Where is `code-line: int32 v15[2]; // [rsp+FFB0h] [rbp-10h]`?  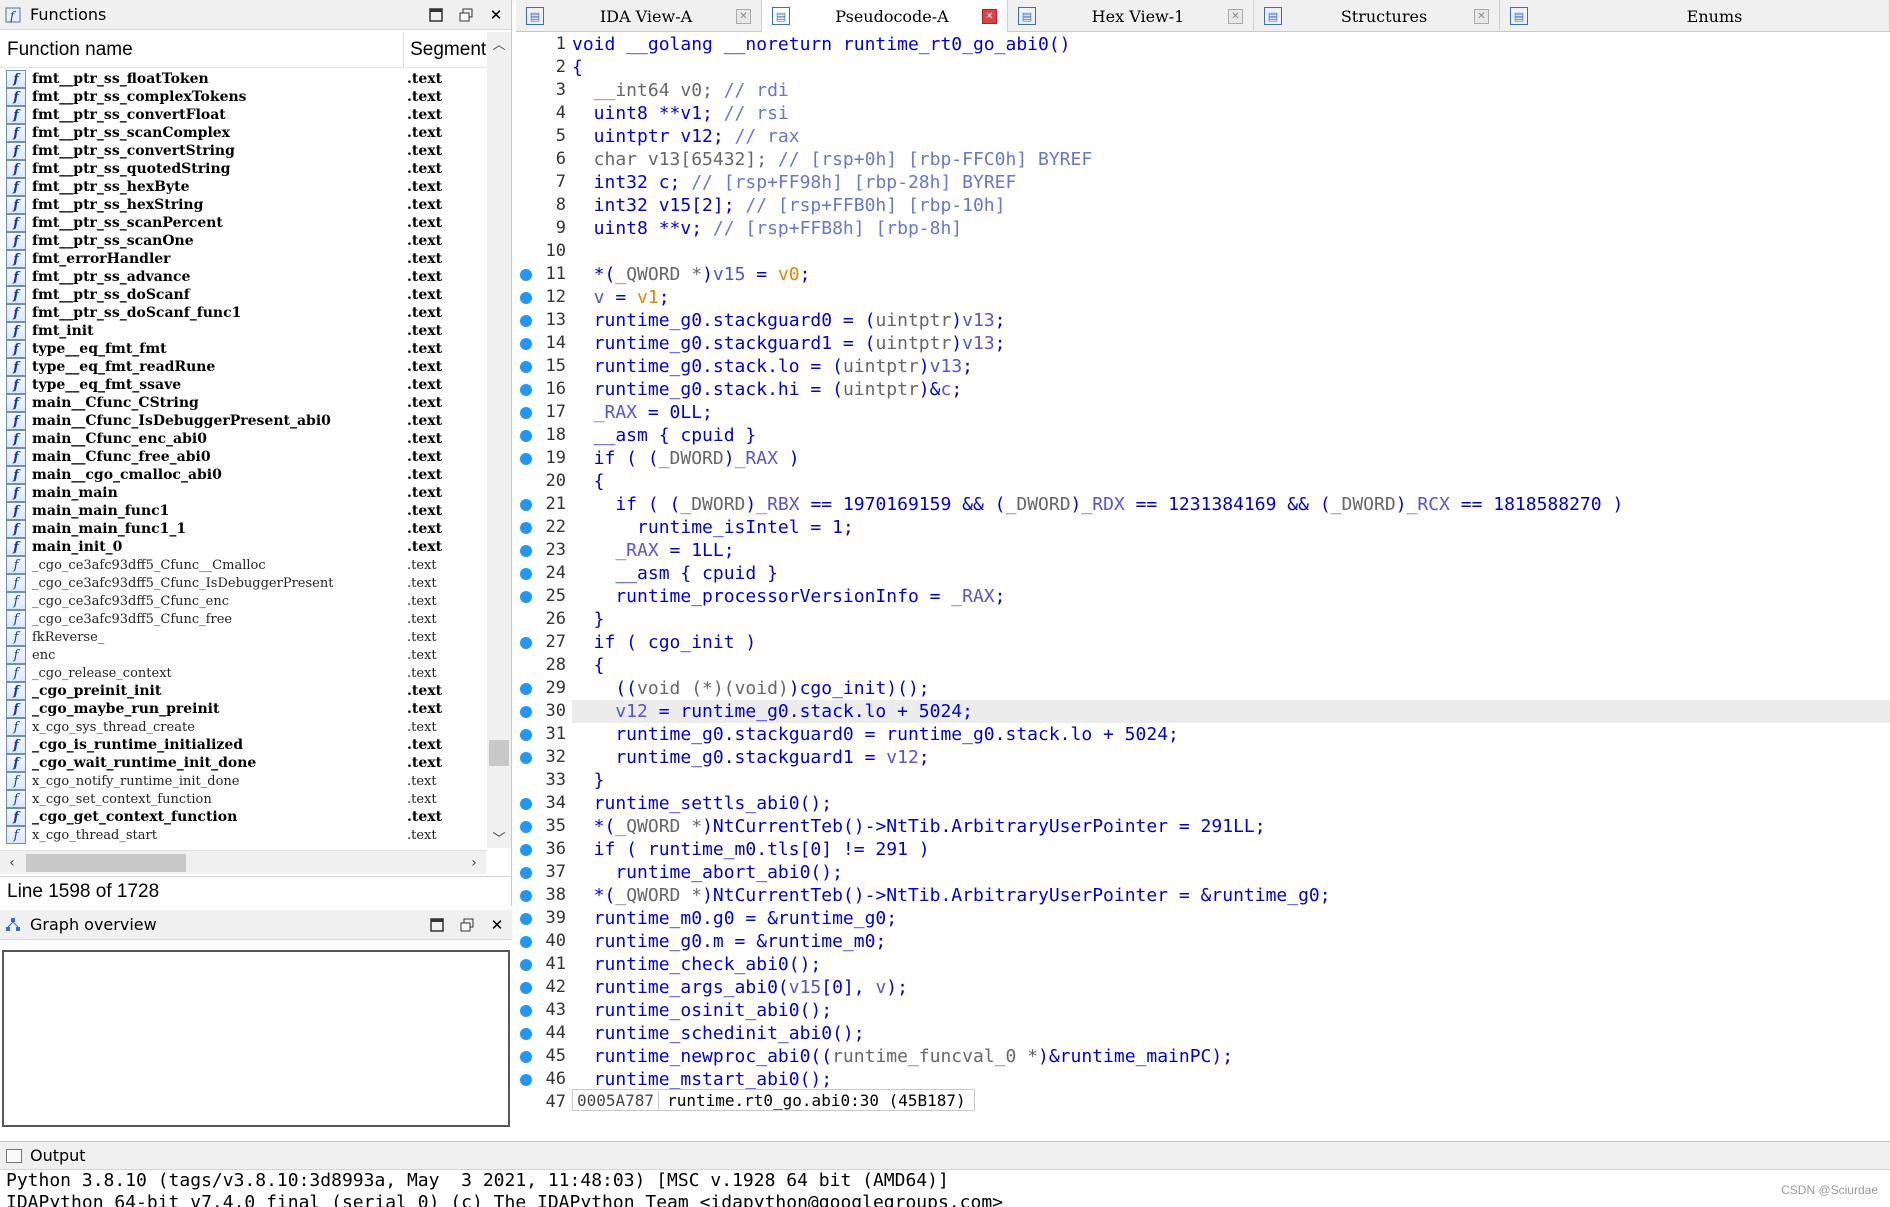 code-line: int32 v15[2]; // [rsp+FFB0h] [rbp-10h] is located at coordinates (1231, 205).